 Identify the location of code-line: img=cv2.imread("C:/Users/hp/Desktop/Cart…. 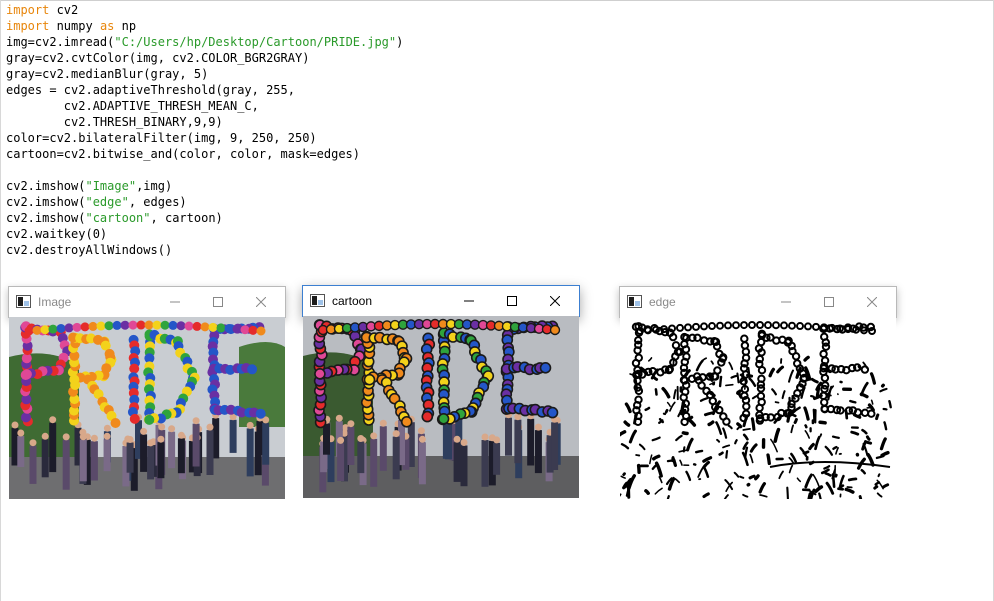
(205, 42).